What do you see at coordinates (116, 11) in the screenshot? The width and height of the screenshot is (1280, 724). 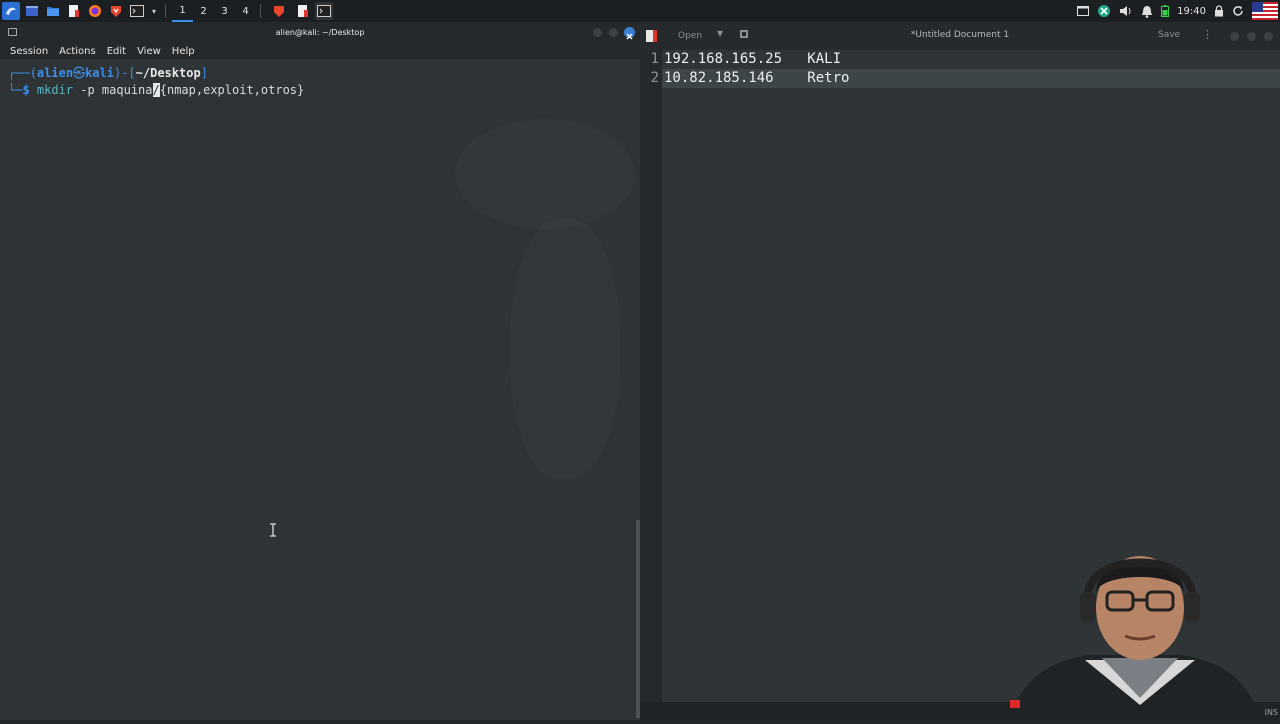 I see `burp-icon` at bounding box center [116, 11].